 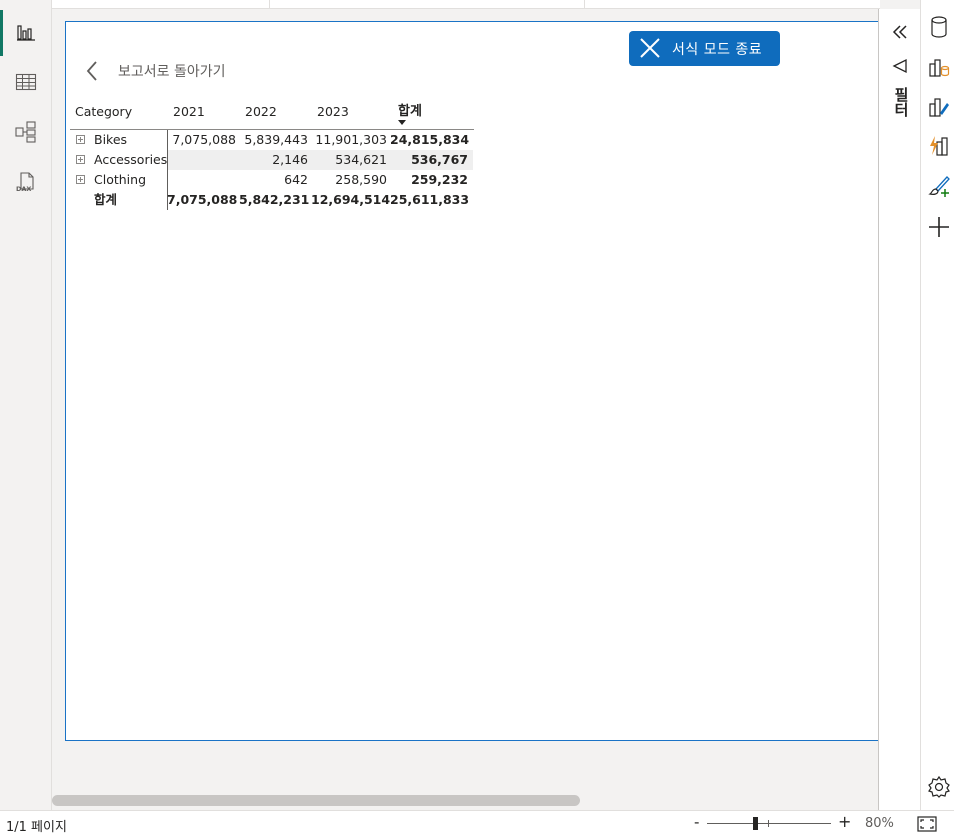 I want to click on matrix-cell: 5,839,443, so click(x=276, y=139).